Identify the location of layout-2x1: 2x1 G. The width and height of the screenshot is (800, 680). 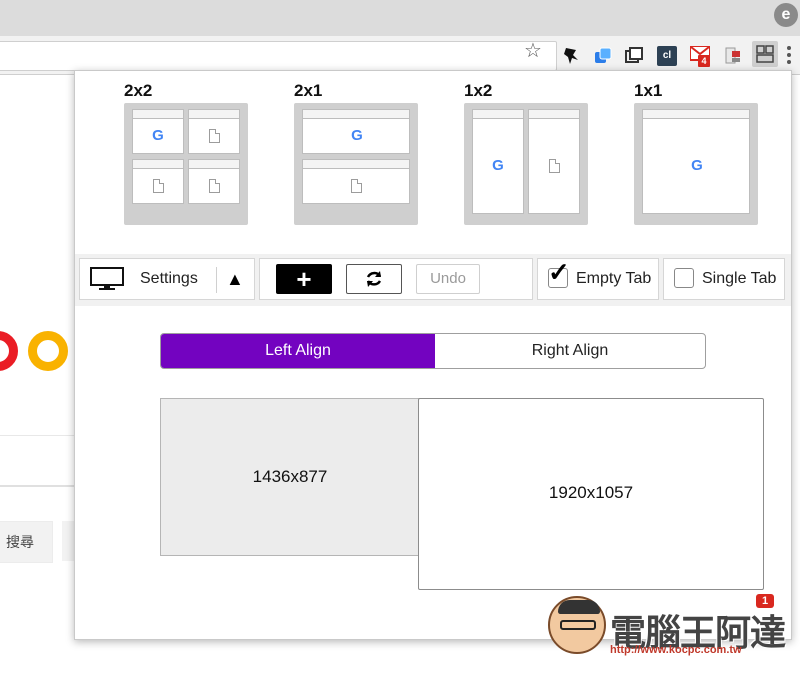
(356, 156).